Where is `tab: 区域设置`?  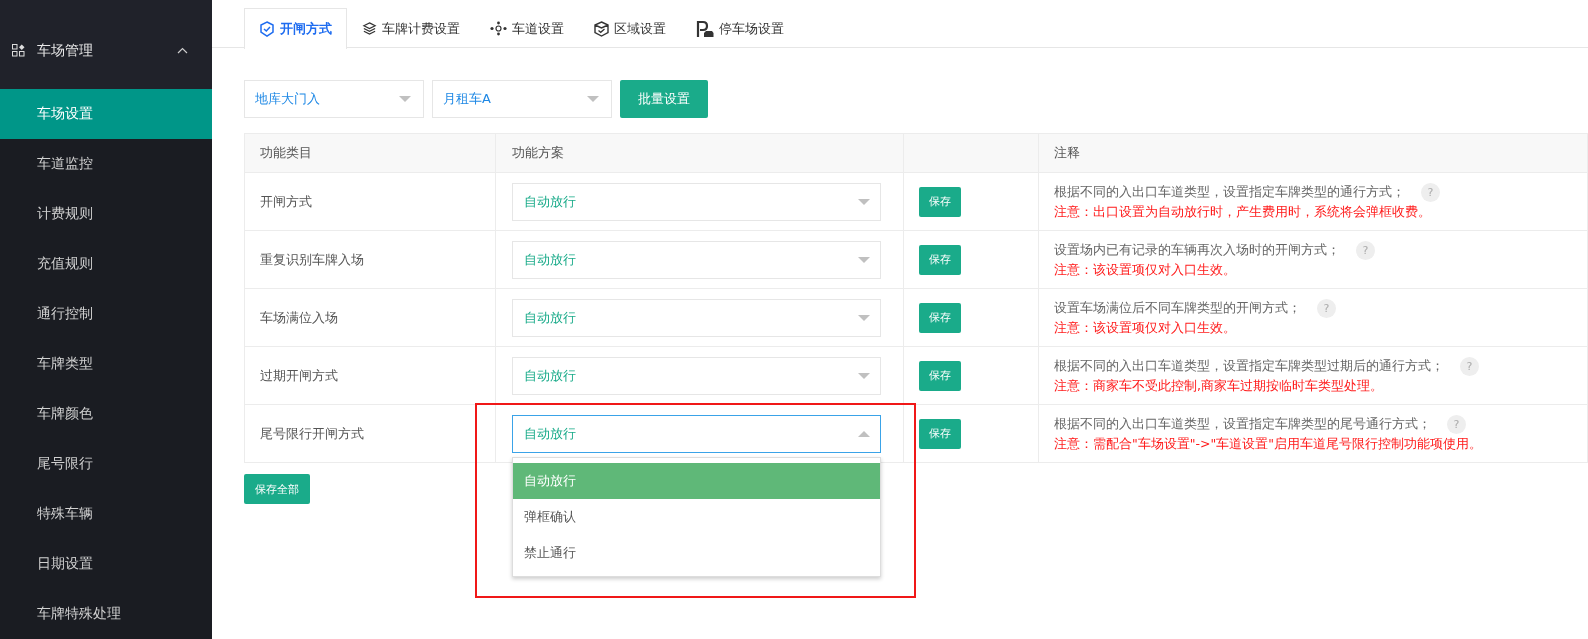 tab: 区域设置 is located at coordinates (630, 28).